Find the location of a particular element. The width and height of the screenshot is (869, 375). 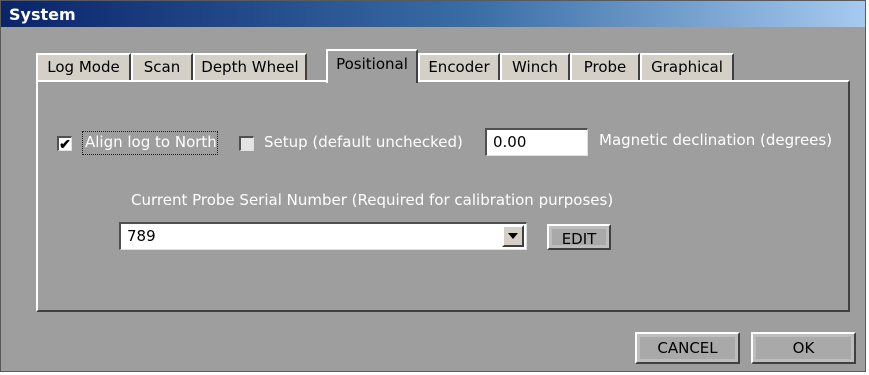

chevron-down-icon is located at coordinates (513, 236).